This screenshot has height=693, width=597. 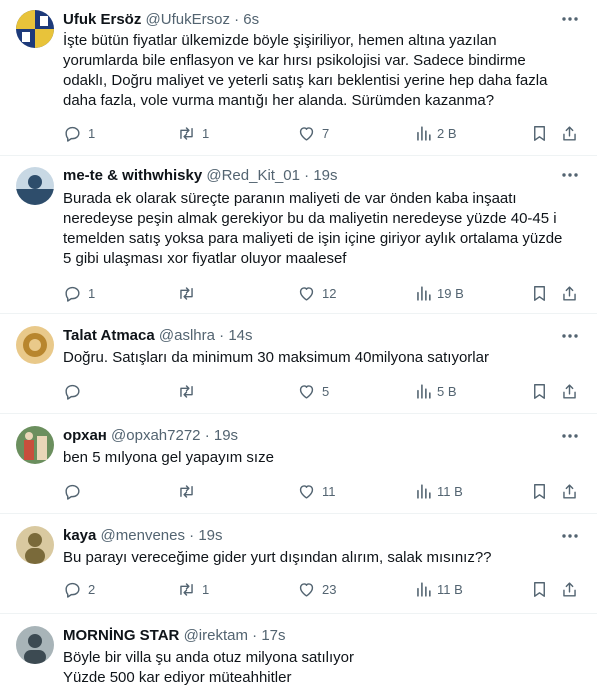 I want to click on retweet-count: 1, so click(x=206, y=589).